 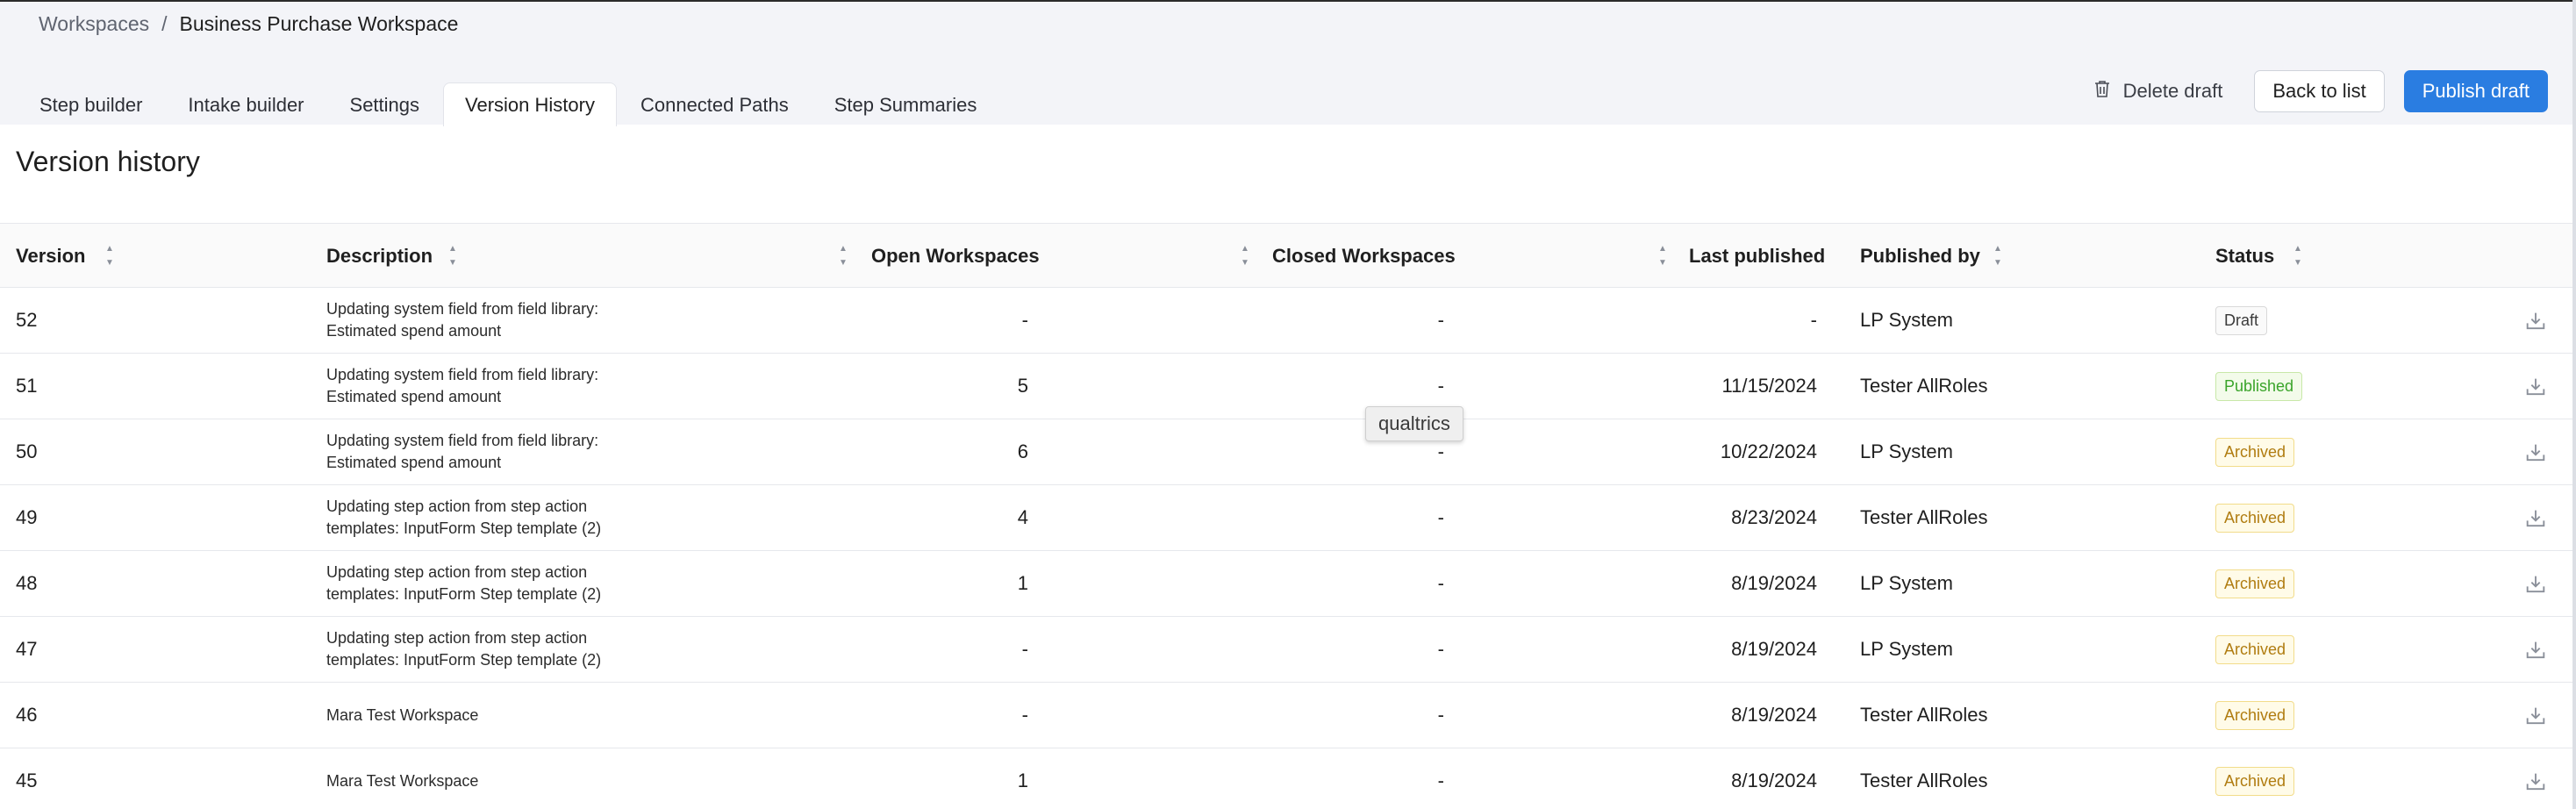 I want to click on last-published-cell: -, so click(x=1813, y=320).